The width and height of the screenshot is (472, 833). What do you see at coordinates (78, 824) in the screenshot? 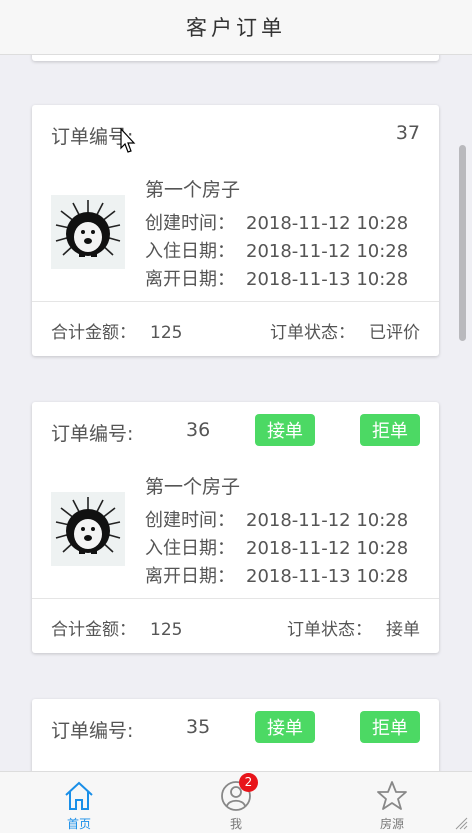
I see `tab-home-label: 首页` at bounding box center [78, 824].